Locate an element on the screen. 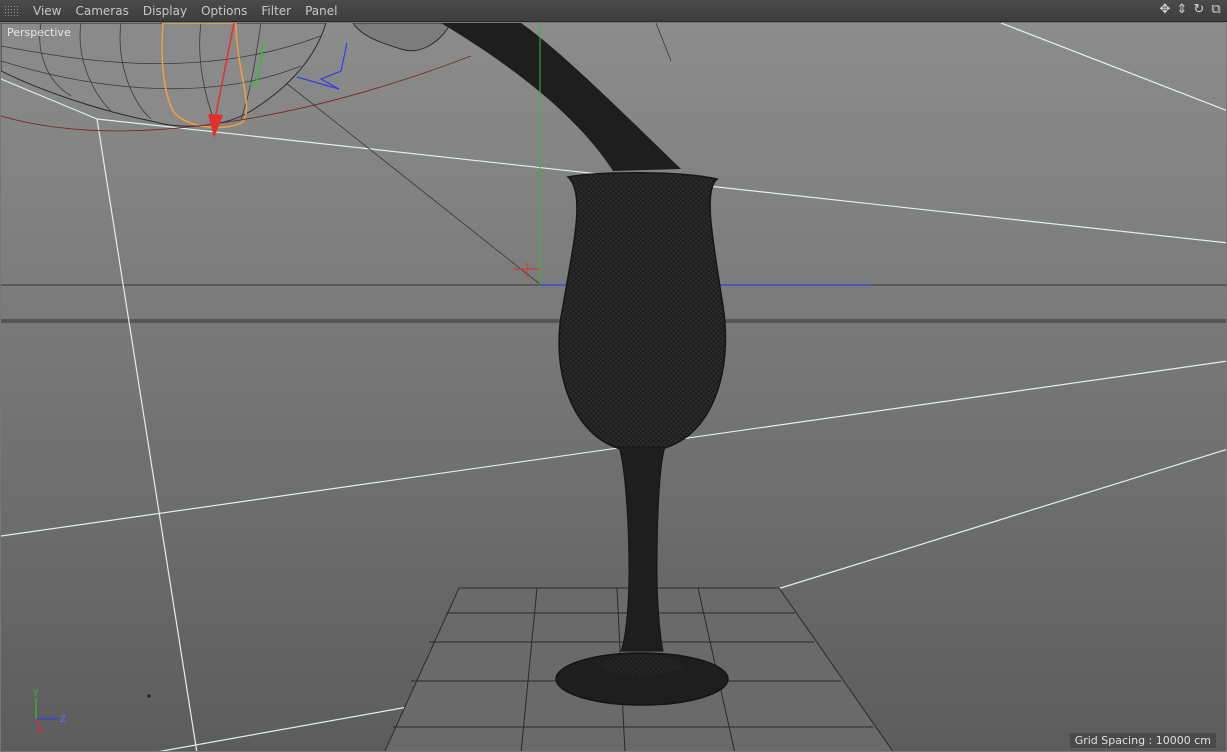  dolly-view-icon: ⇕ is located at coordinates (1182, 10).